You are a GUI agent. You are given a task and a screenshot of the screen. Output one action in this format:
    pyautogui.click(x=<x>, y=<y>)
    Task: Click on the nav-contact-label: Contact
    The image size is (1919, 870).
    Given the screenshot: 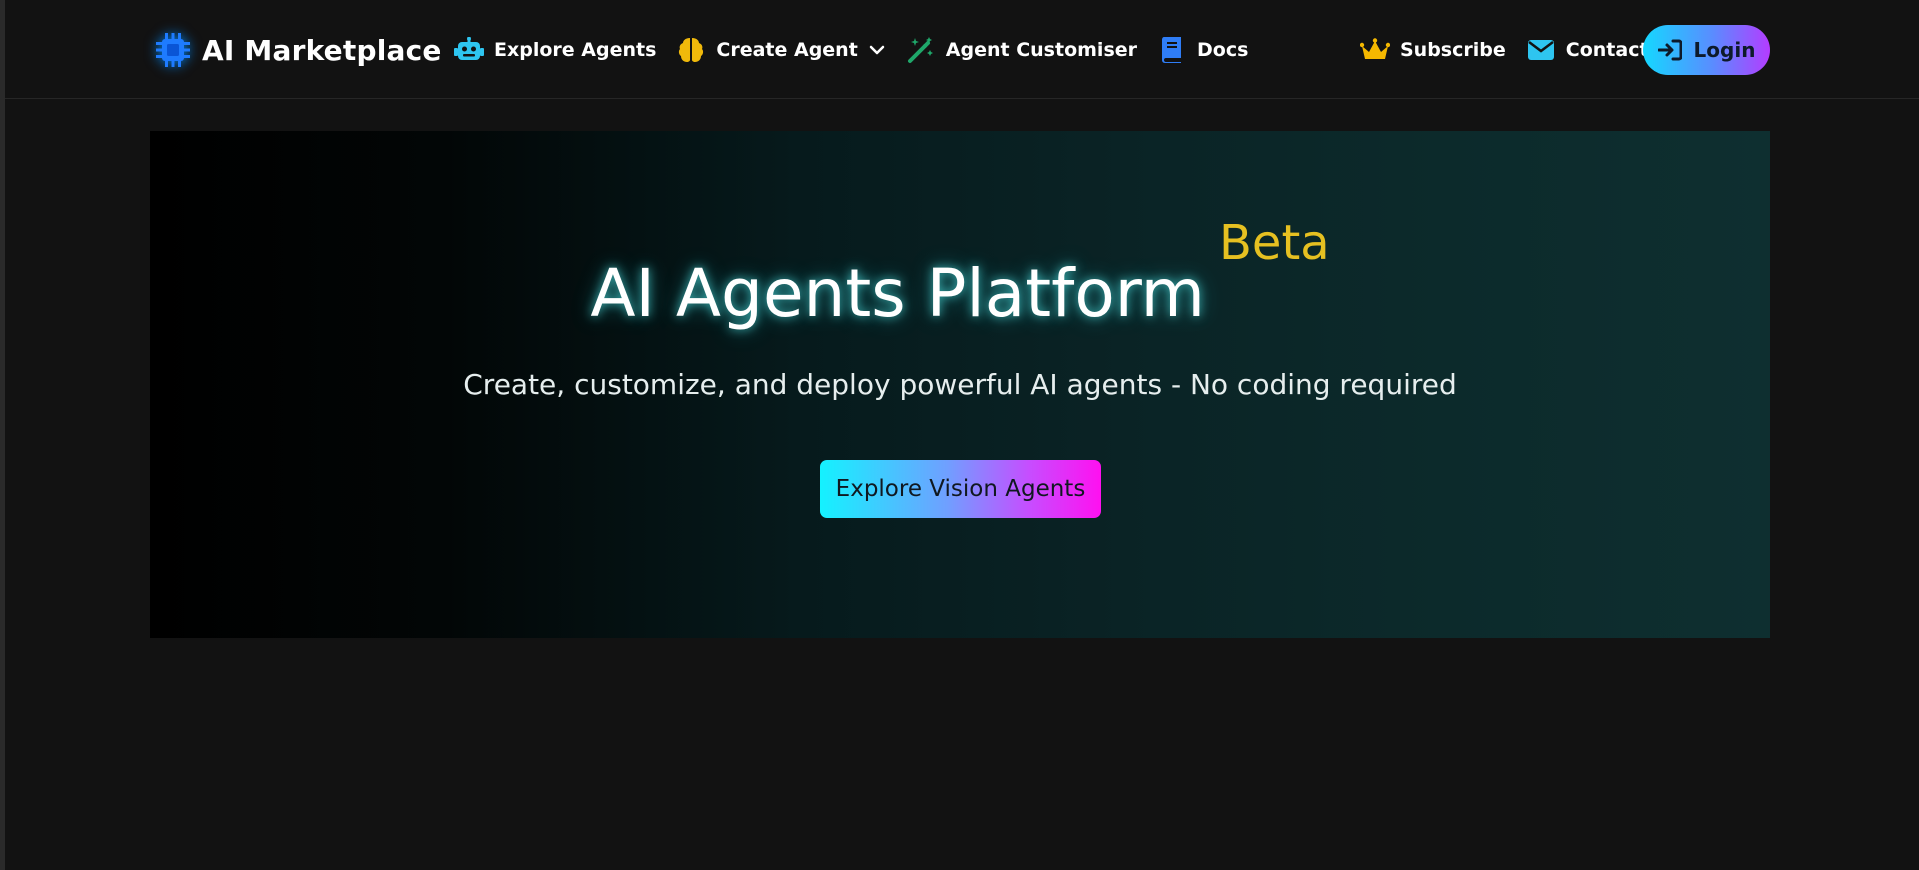 What is the action you would take?
    pyautogui.click(x=1607, y=50)
    